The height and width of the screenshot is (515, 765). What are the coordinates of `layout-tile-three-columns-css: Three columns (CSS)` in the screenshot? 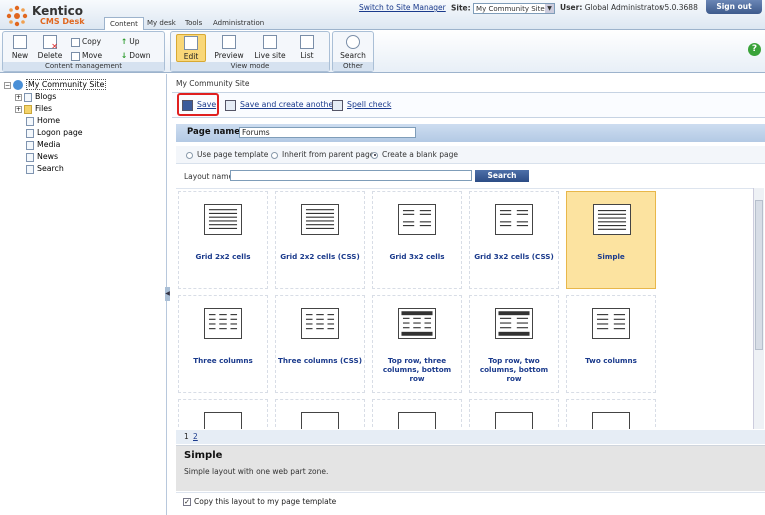 It's located at (320, 344).